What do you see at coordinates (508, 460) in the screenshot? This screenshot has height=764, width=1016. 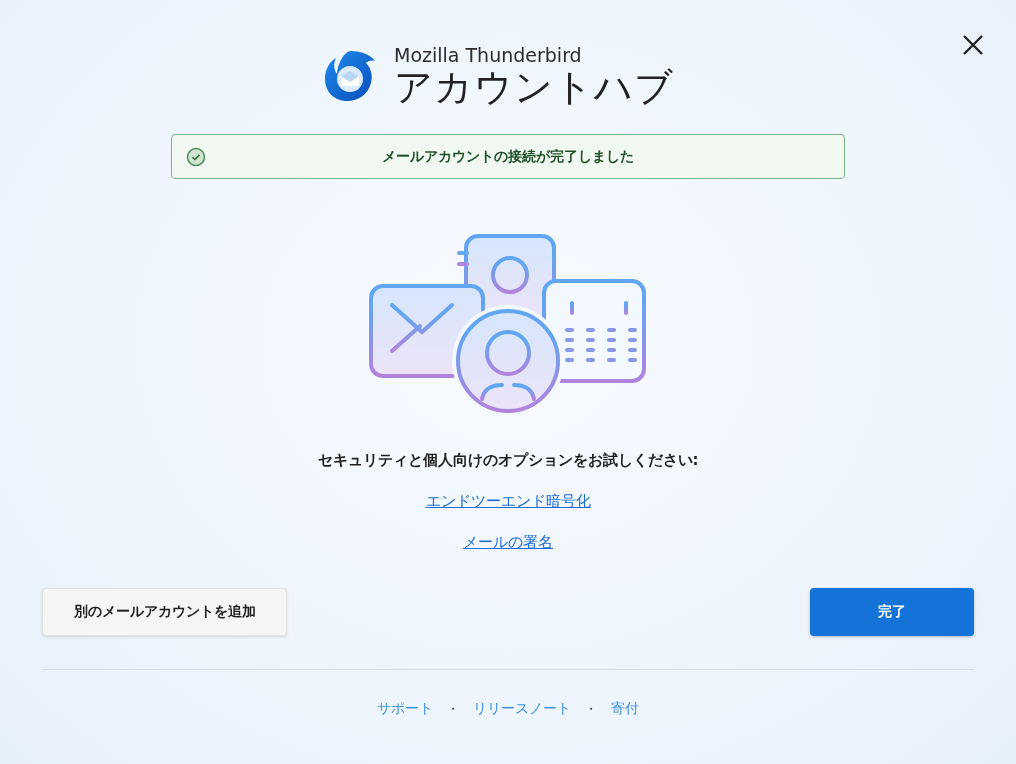 I see `options-prompt: セキュリティと個人向けのオプションをお試しください:` at bounding box center [508, 460].